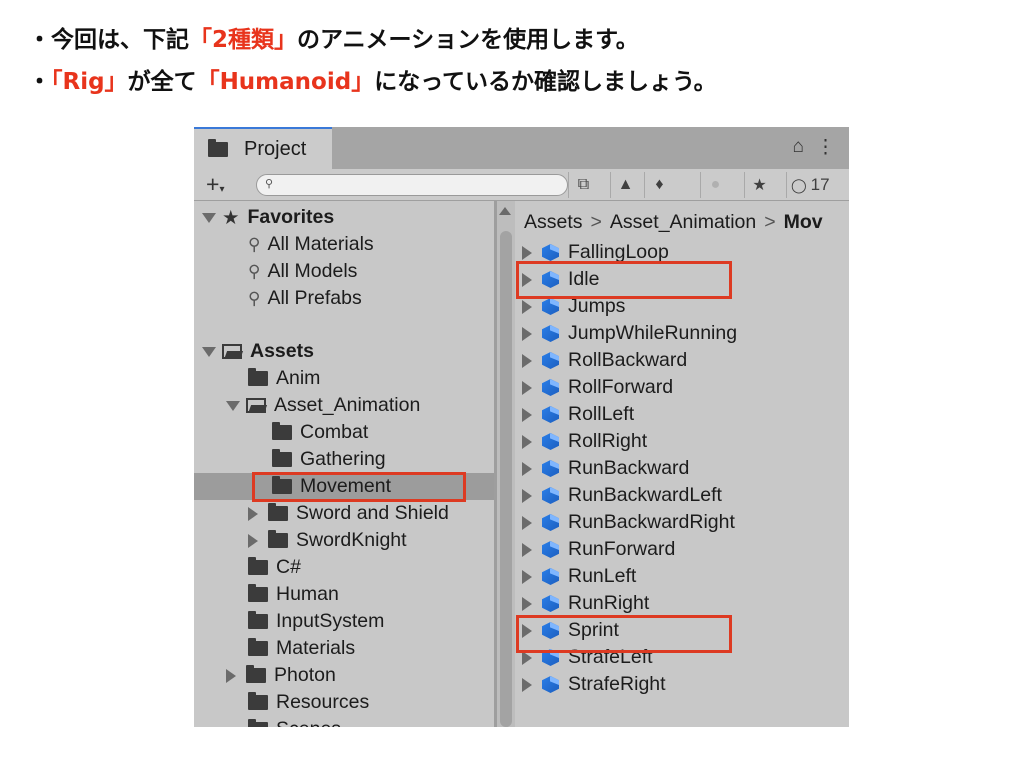  What do you see at coordinates (418, 186) in the screenshot?
I see `search-input` at bounding box center [418, 186].